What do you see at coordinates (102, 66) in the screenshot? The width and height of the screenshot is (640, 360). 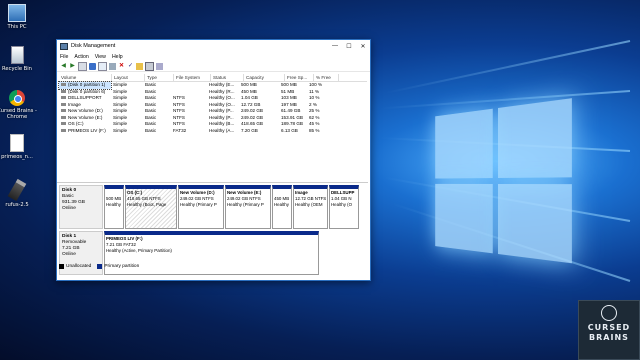 I see `list-view-icon` at bounding box center [102, 66].